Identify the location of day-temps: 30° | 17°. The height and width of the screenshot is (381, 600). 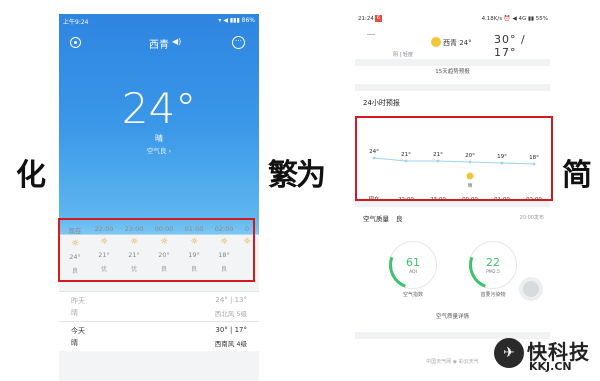
(231, 330).